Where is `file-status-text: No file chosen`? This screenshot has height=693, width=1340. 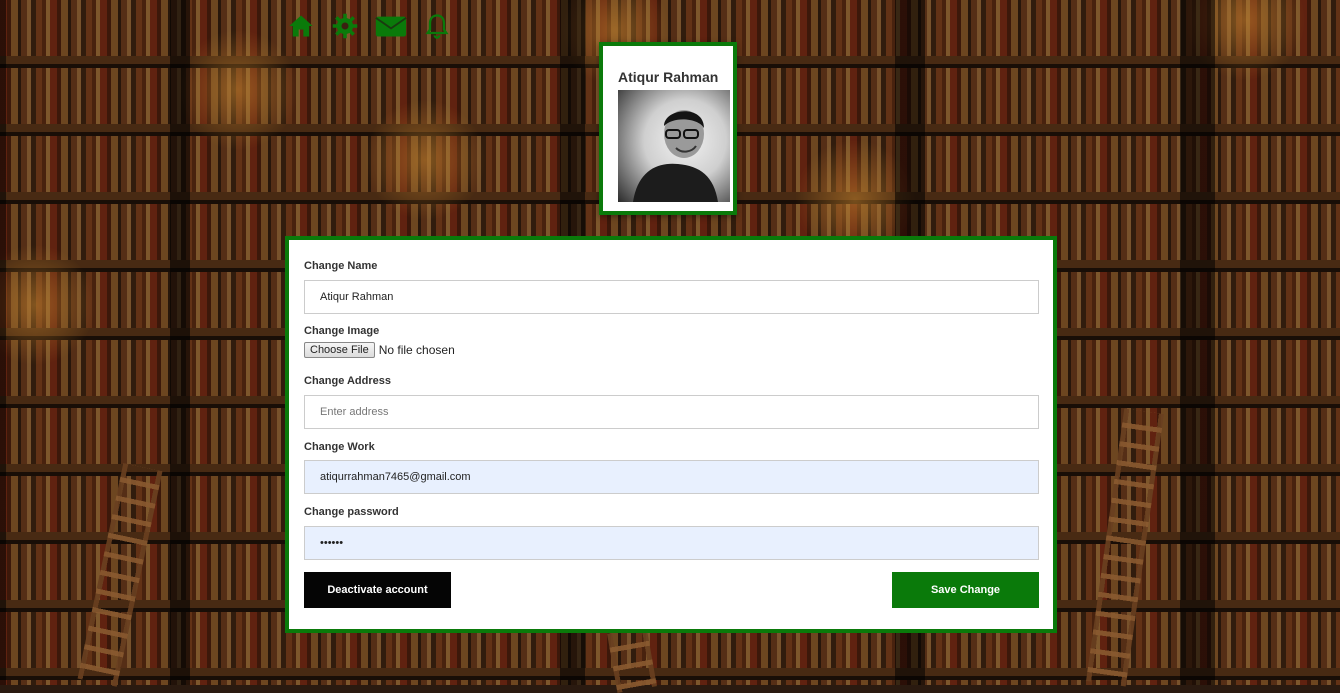 file-status-text: No file chosen is located at coordinates (416, 350).